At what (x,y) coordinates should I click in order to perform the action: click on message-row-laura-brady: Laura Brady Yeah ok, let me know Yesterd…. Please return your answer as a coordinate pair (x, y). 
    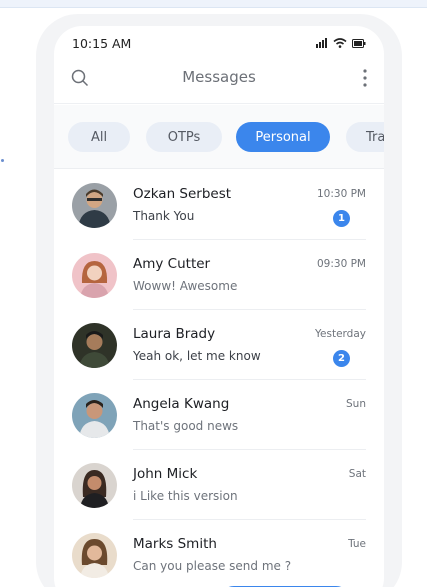
    Looking at the image, I should click on (219, 345).